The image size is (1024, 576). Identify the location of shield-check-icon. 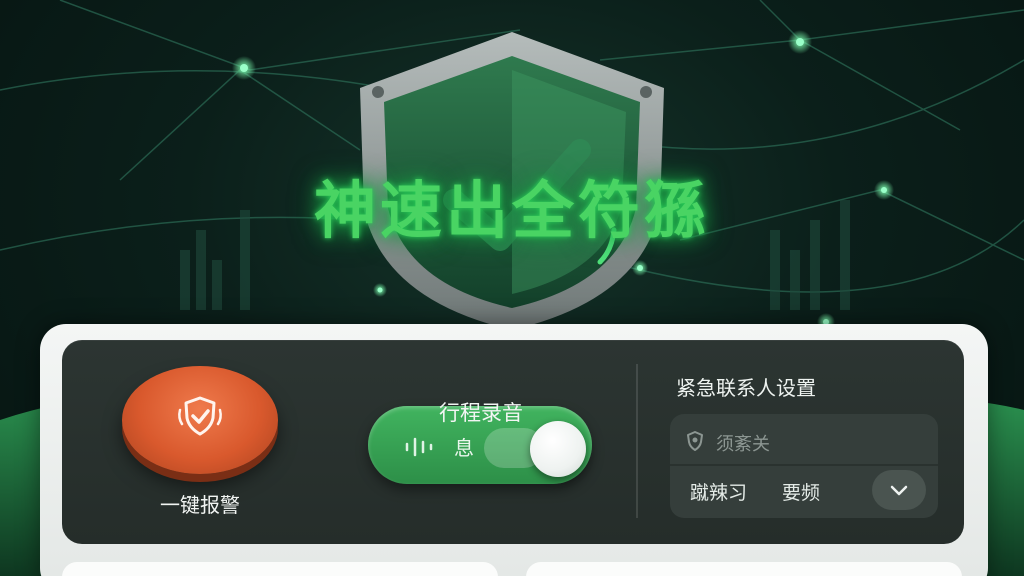
(200, 416).